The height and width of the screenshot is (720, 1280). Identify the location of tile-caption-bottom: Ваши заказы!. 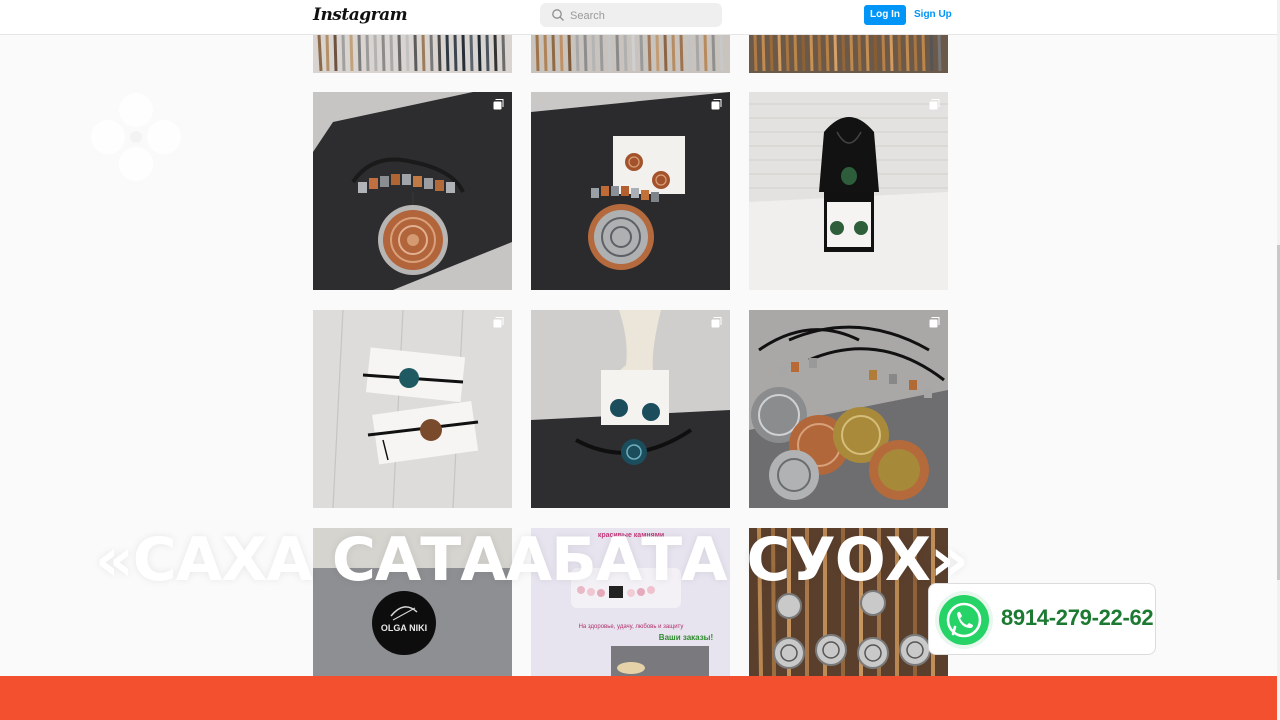
(686, 637).